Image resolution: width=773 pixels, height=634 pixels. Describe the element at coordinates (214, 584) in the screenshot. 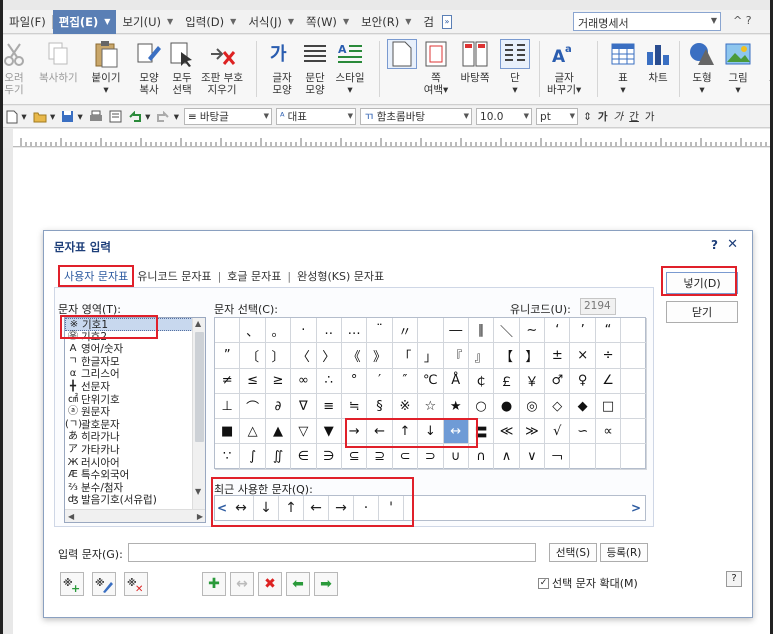

I see `add-char-button: ✚` at that location.